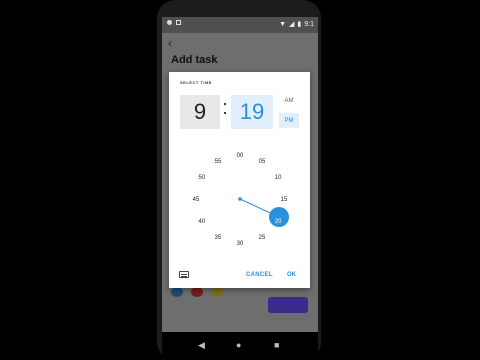 The height and width of the screenshot is (360, 480). Describe the element at coordinates (292, 24) in the screenshot. I see `signal-icon: ◢` at that location.